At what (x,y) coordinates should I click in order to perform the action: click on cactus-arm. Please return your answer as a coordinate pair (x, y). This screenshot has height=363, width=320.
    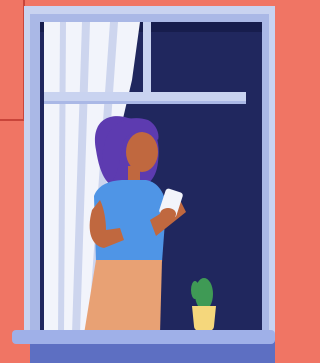
    Looking at the image, I should click on (195, 290).